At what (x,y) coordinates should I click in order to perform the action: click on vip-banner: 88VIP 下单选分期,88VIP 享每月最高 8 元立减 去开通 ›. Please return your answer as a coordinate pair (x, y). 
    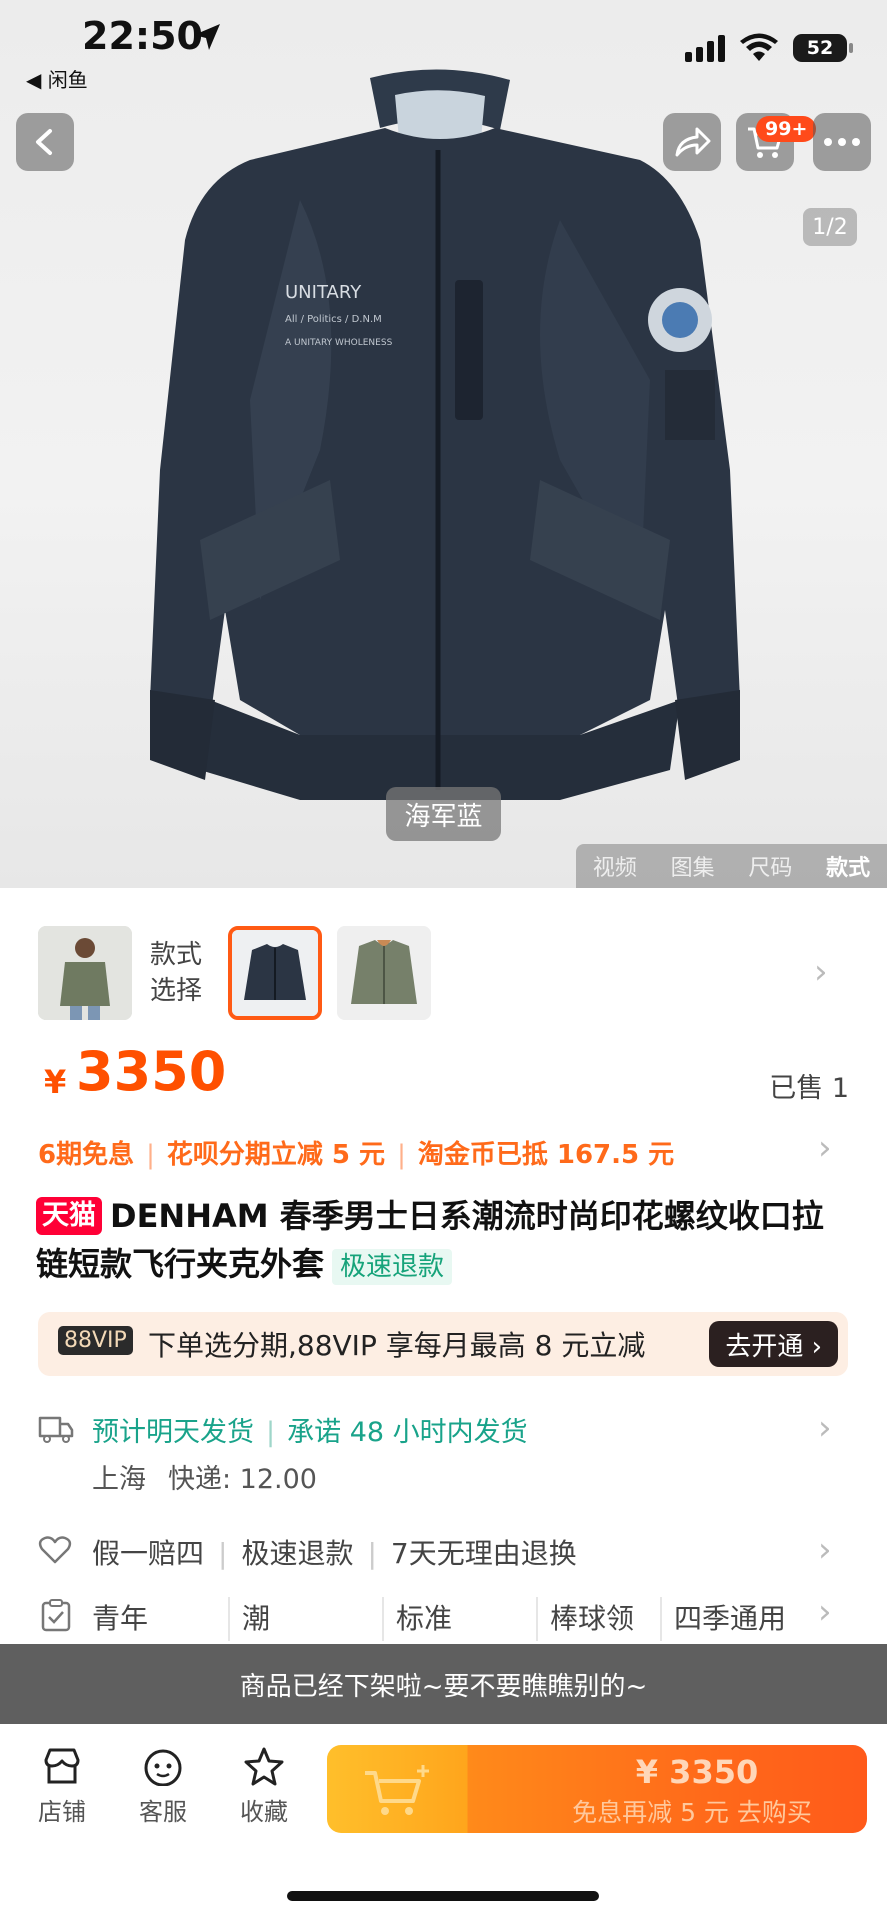
    Looking at the image, I should click on (443, 1344).